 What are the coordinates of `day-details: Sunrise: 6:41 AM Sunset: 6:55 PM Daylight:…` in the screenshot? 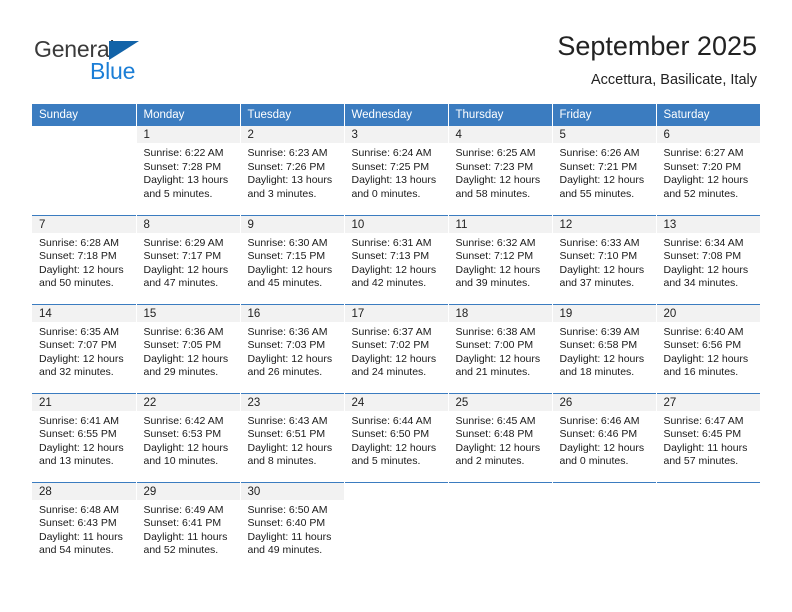 It's located at (84, 440).